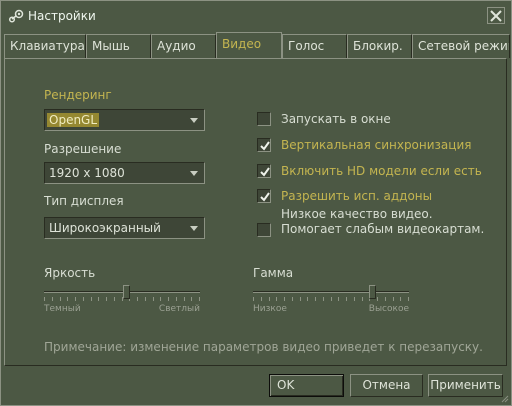 This screenshot has width=512, height=406. Describe the element at coordinates (357, 214) in the screenshot. I see `low-quality-label-line1: Низкое качество видео.` at that location.